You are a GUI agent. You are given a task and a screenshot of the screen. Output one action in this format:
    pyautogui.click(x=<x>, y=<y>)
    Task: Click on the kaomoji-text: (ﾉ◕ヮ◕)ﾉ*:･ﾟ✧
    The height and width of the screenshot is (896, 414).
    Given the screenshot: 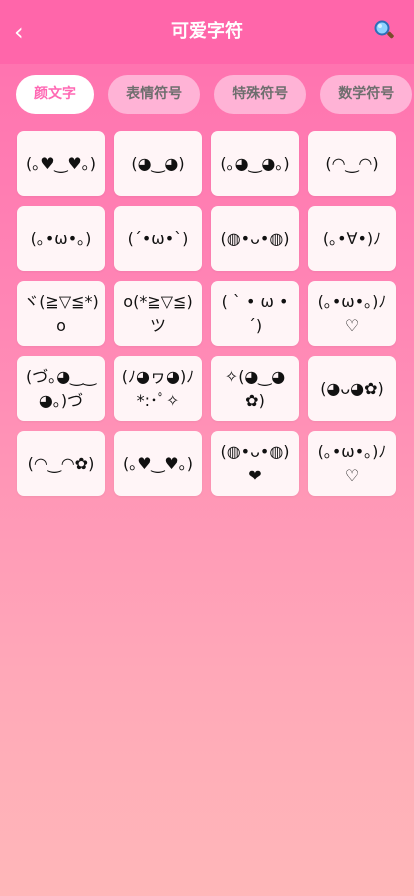 What is the action you would take?
    pyautogui.click(x=158, y=388)
    